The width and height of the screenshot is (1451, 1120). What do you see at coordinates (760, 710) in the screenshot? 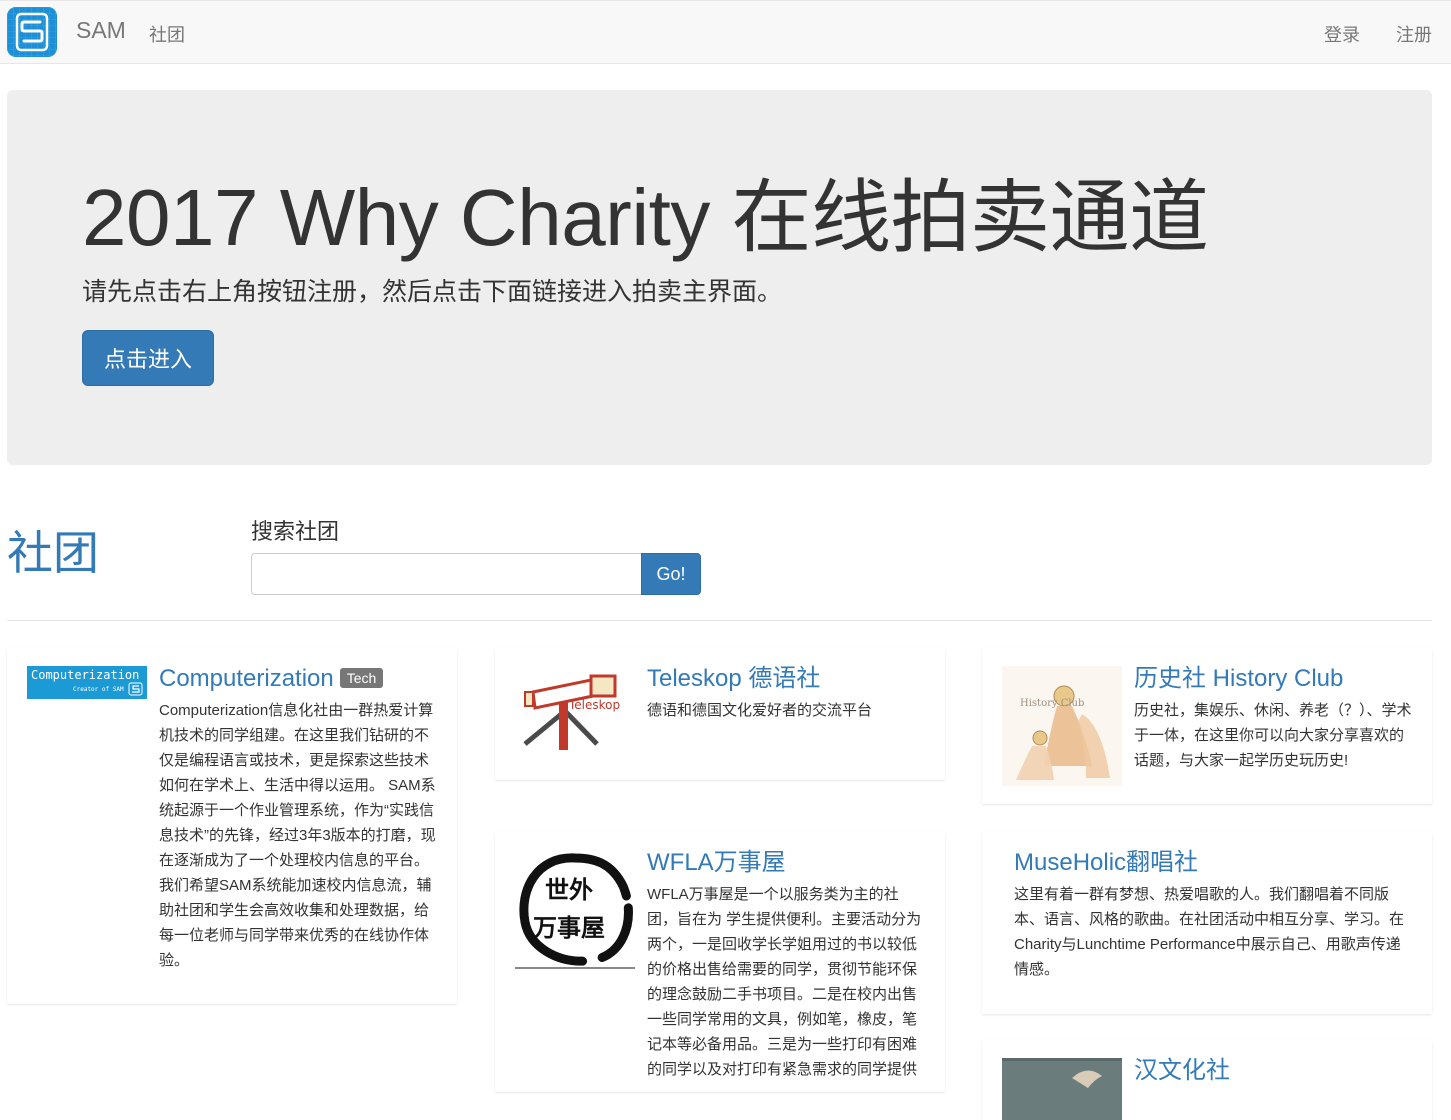
I see `club-desc-teleskop: 德语和德国文化爱好者的交流平台` at bounding box center [760, 710].